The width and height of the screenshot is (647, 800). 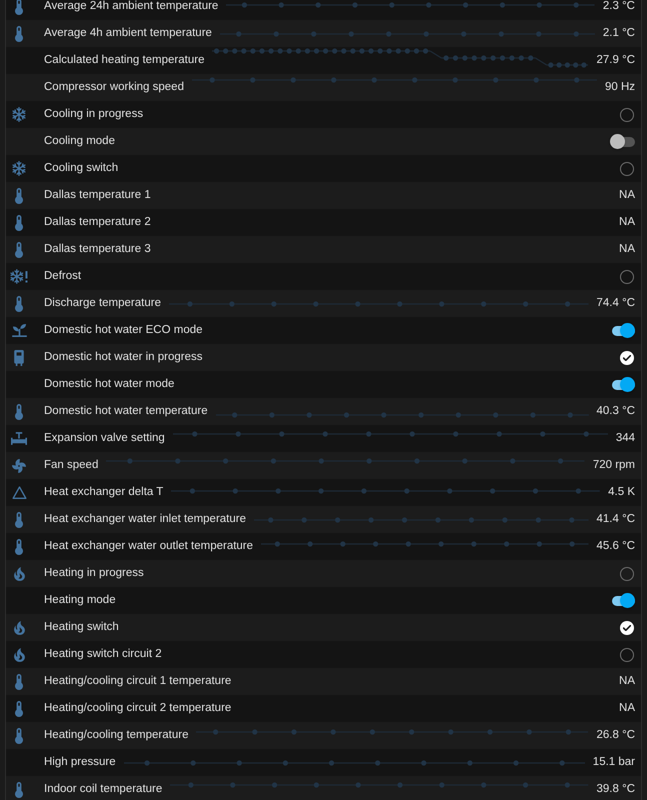 What do you see at coordinates (131, 7) in the screenshot?
I see `entity-name: Average 24h ambient temperature` at bounding box center [131, 7].